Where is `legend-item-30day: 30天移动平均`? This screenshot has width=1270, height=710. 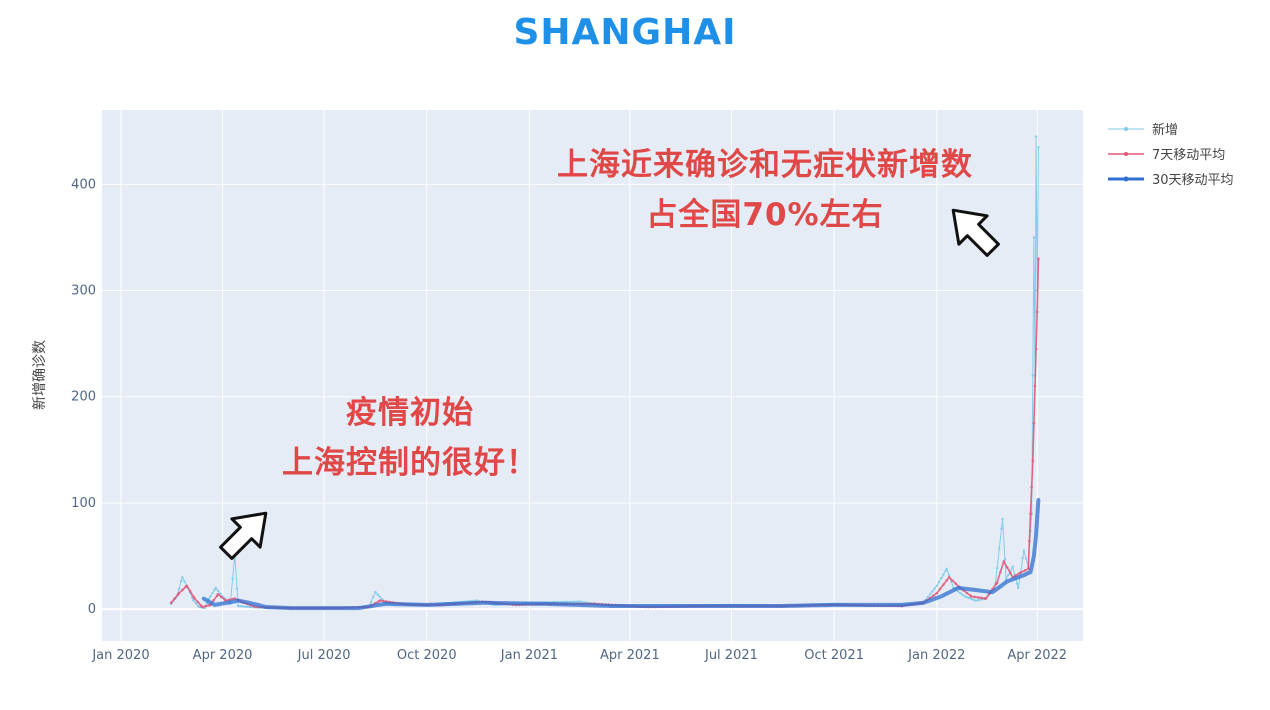
legend-item-30day: 30天移动平均 is located at coordinates (1171, 178).